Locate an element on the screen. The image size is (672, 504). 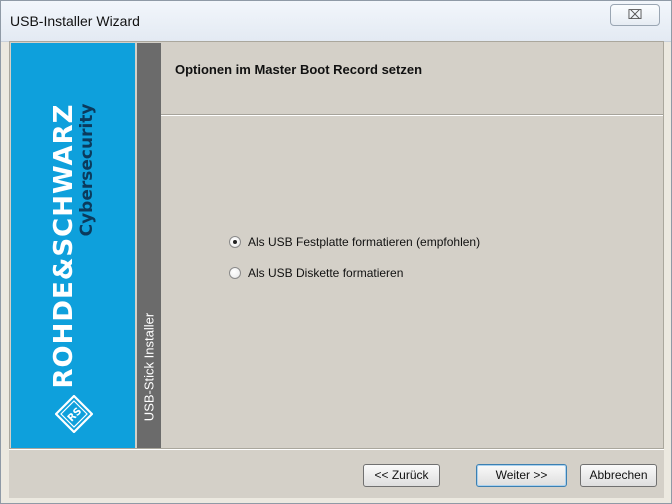
cancel-button: Abbrechen is located at coordinates (618, 475).